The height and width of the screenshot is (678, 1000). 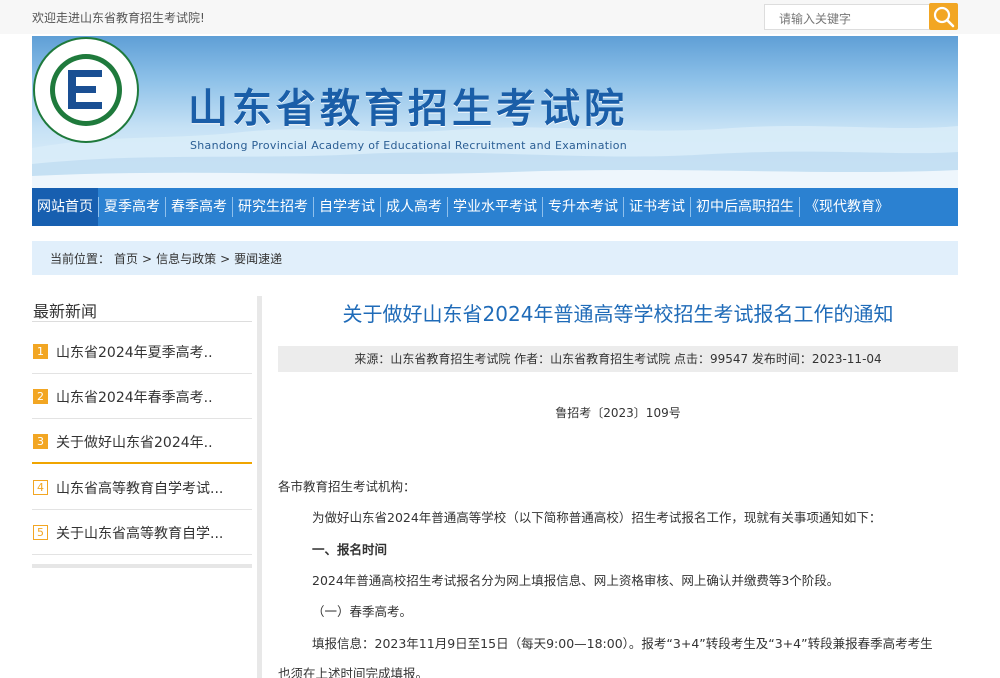 What do you see at coordinates (134, 352) in the screenshot?
I see `news-link: 山东省2024年夏季高考..` at bounding box center [134, 352].